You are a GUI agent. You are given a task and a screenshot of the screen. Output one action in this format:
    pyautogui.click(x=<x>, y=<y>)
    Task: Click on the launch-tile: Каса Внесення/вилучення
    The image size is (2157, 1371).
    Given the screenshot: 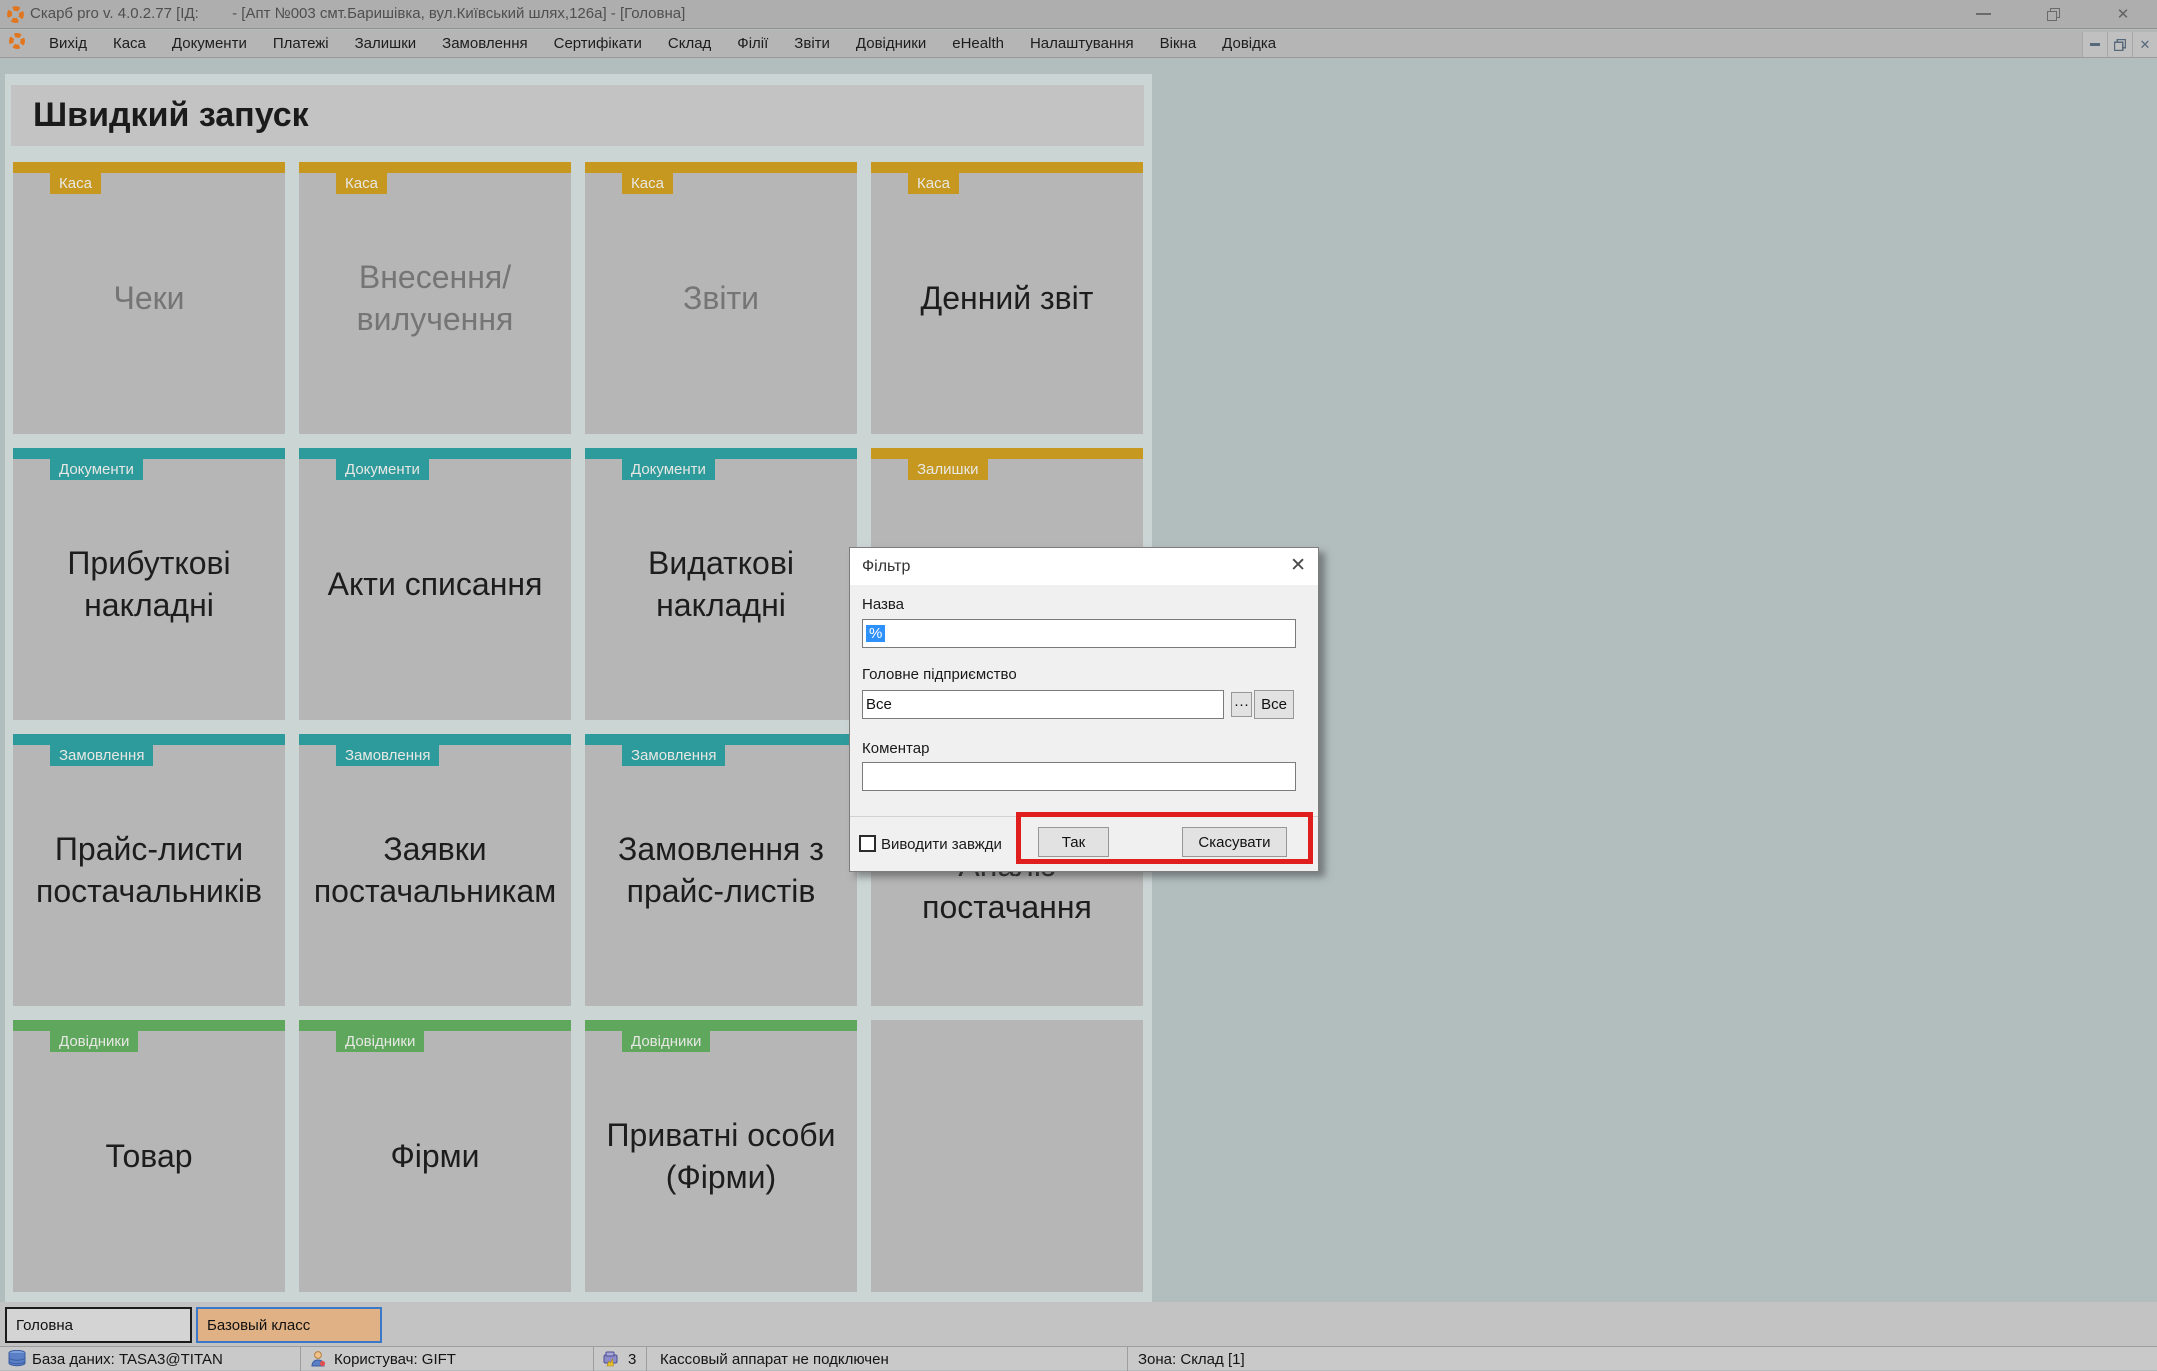 What is the action you would take?
    pyautogui.click(x=435, y=298)
    